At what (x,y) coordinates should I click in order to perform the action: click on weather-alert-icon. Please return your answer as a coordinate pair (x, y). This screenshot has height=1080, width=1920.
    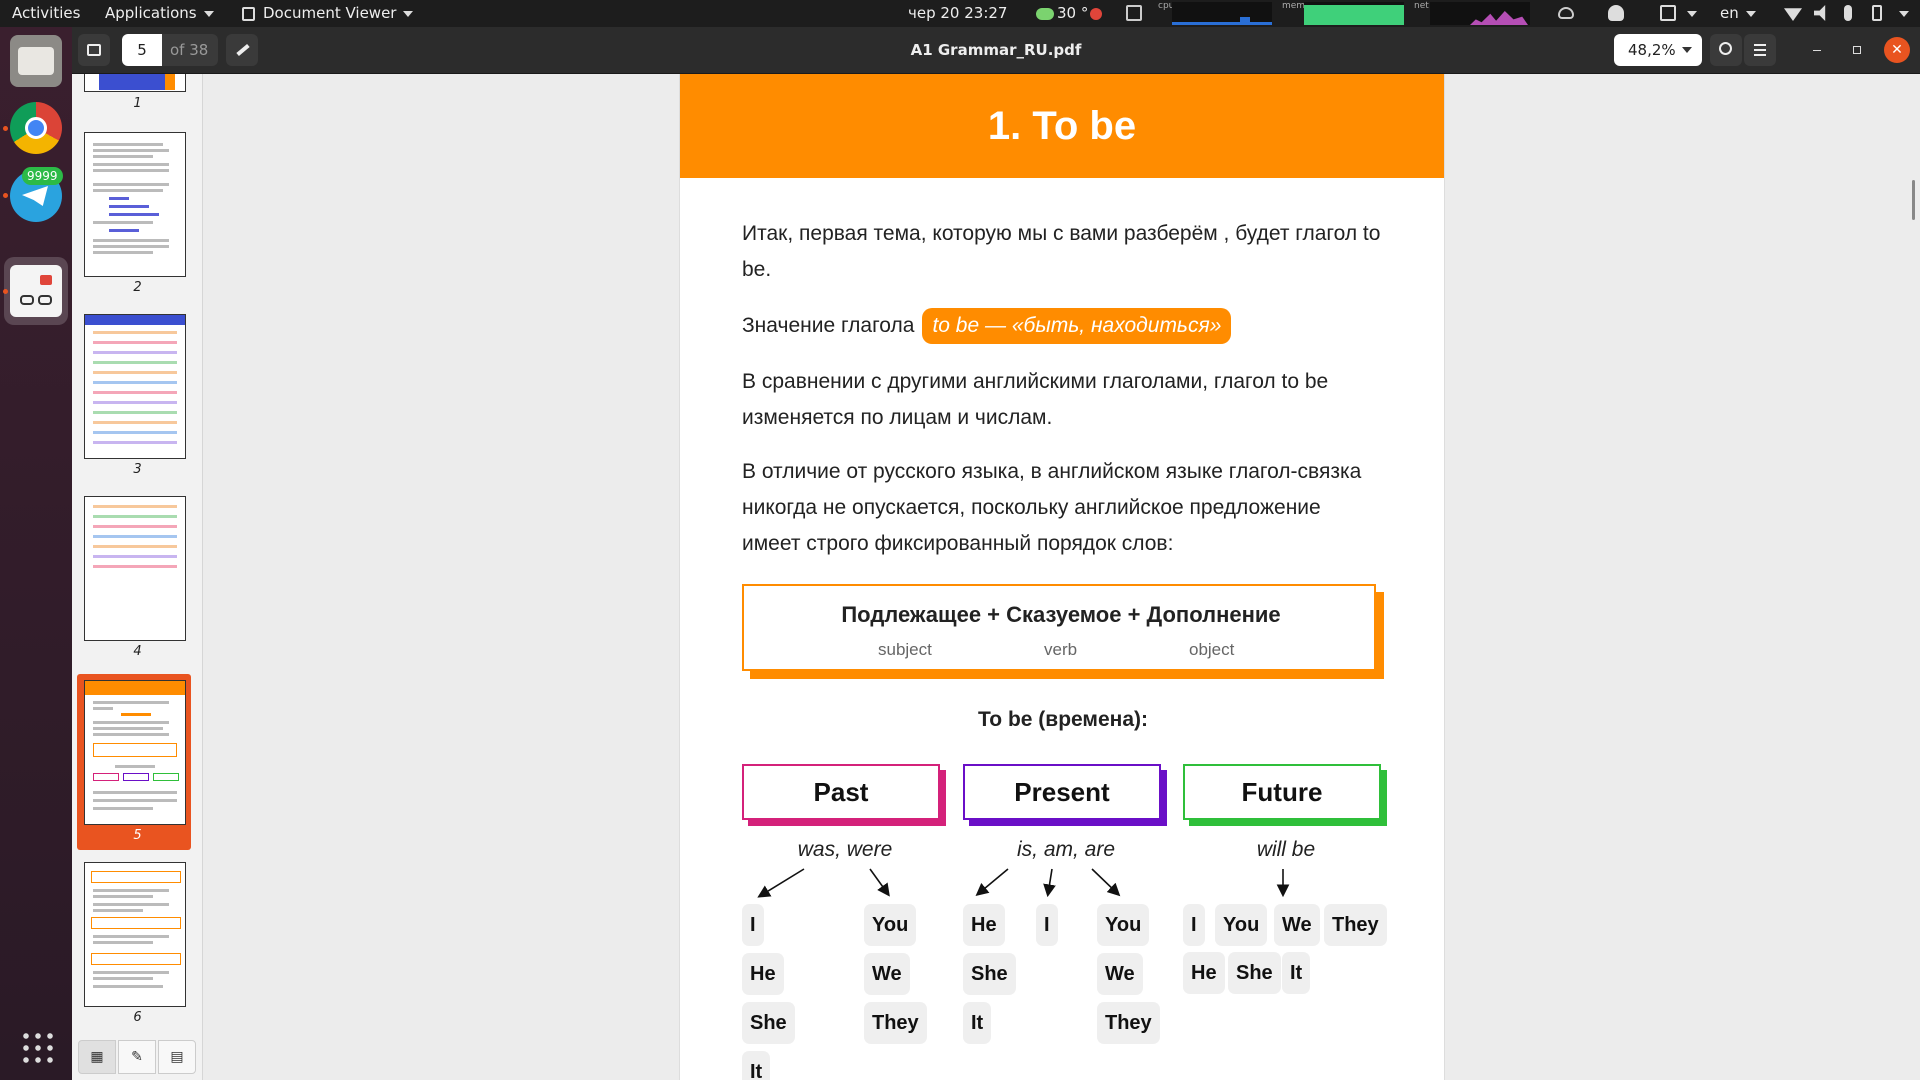
    Looking at the image, I should click on (1096, 13).